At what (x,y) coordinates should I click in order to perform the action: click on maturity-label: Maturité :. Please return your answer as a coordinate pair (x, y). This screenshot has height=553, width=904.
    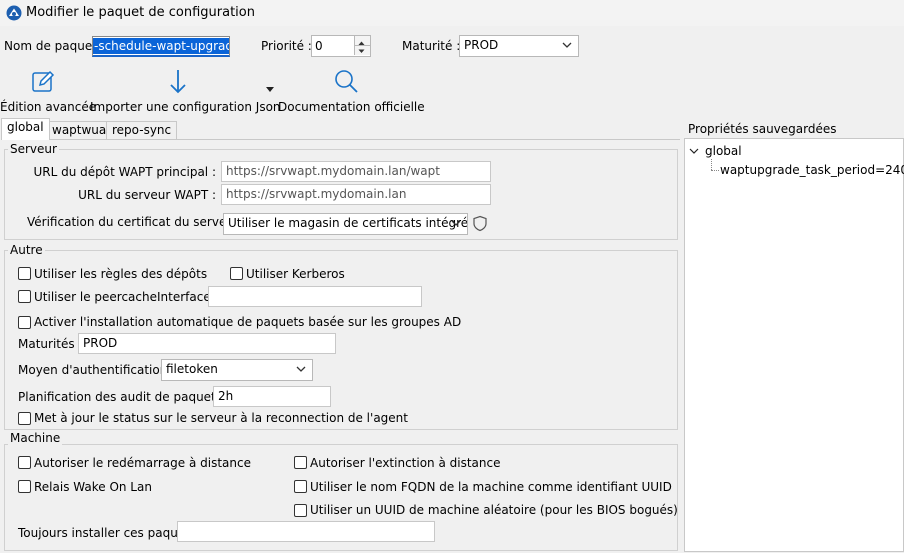
    Looking at the image, I should click on (431, 46).